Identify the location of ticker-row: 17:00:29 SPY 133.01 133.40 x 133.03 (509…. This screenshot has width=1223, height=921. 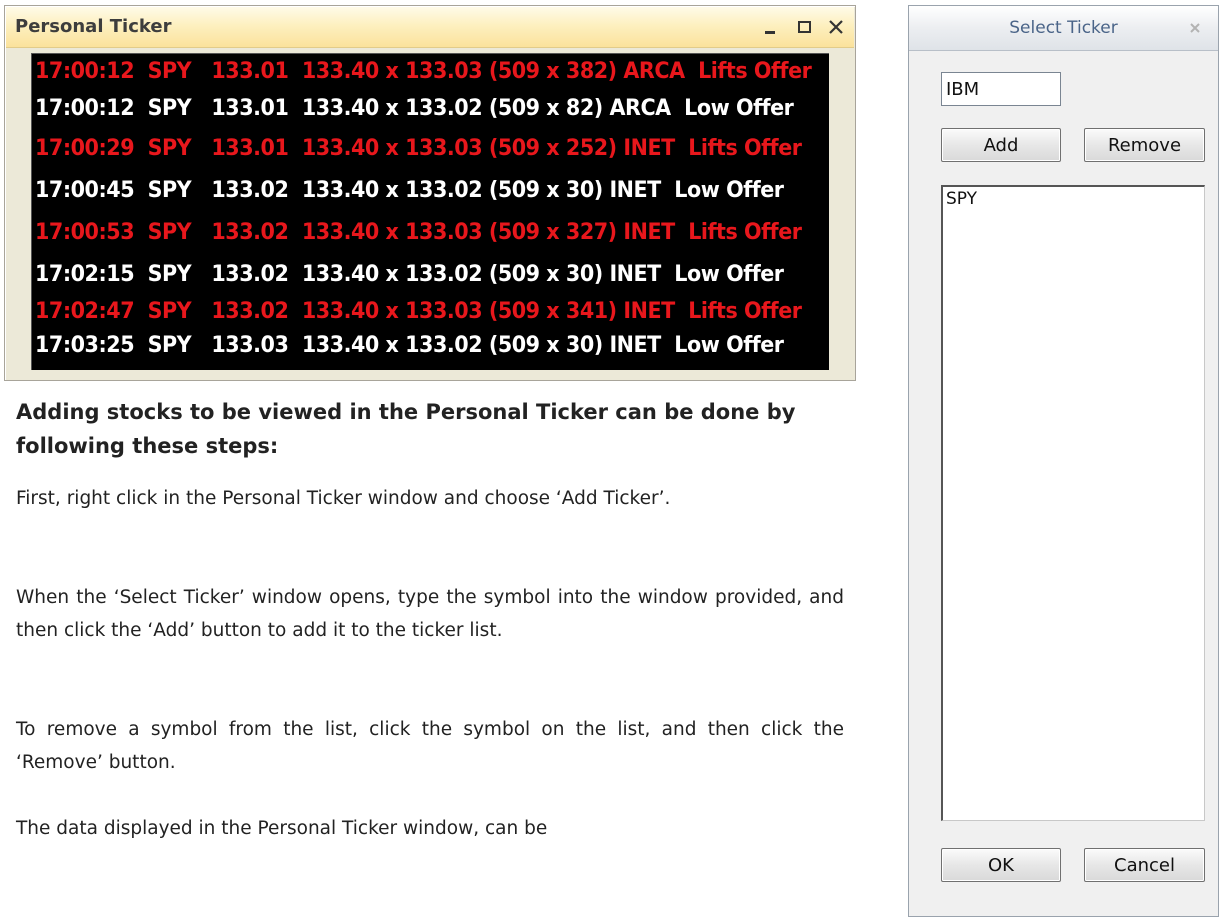
(418, 148).